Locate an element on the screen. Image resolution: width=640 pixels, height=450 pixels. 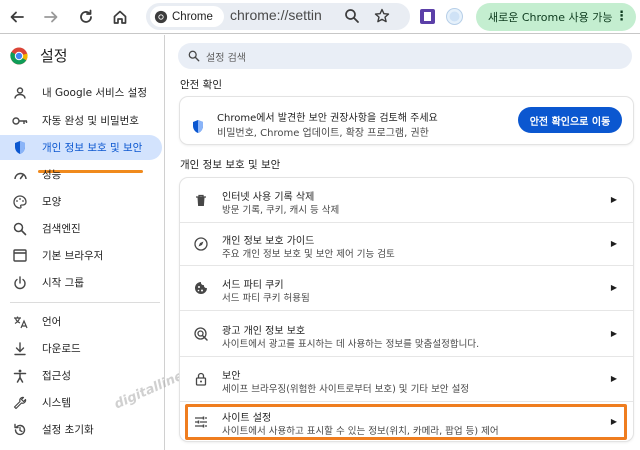
address-bar: Chrome chrome://settin is located at coordinates (278, 16).